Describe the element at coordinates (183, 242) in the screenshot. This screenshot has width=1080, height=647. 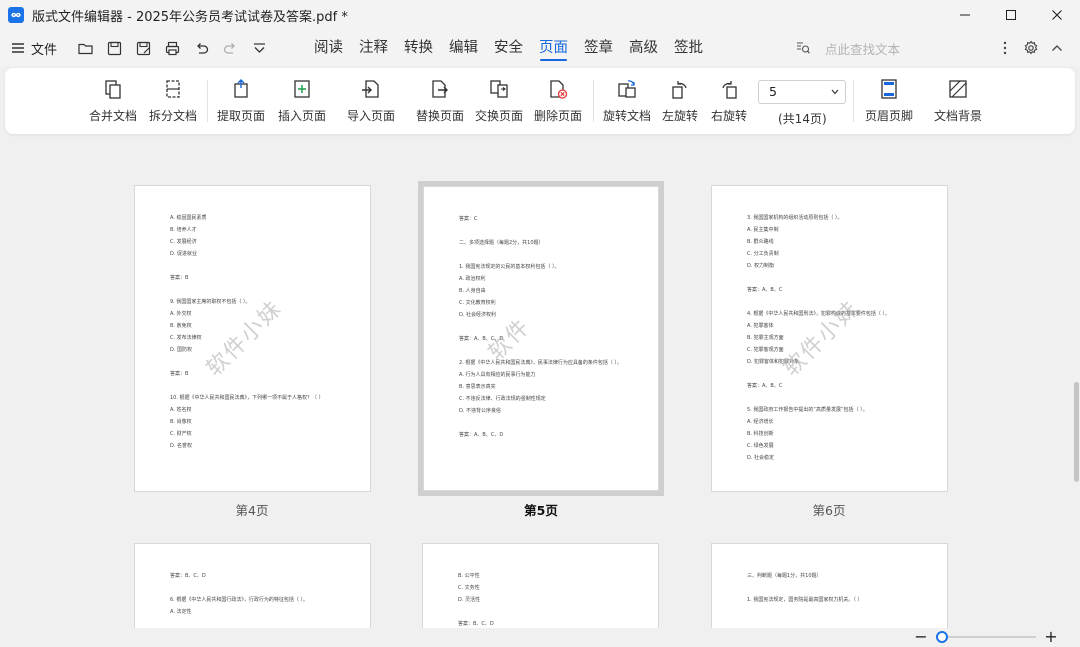
I see `page-text-line: C. 发展经济` at that location.